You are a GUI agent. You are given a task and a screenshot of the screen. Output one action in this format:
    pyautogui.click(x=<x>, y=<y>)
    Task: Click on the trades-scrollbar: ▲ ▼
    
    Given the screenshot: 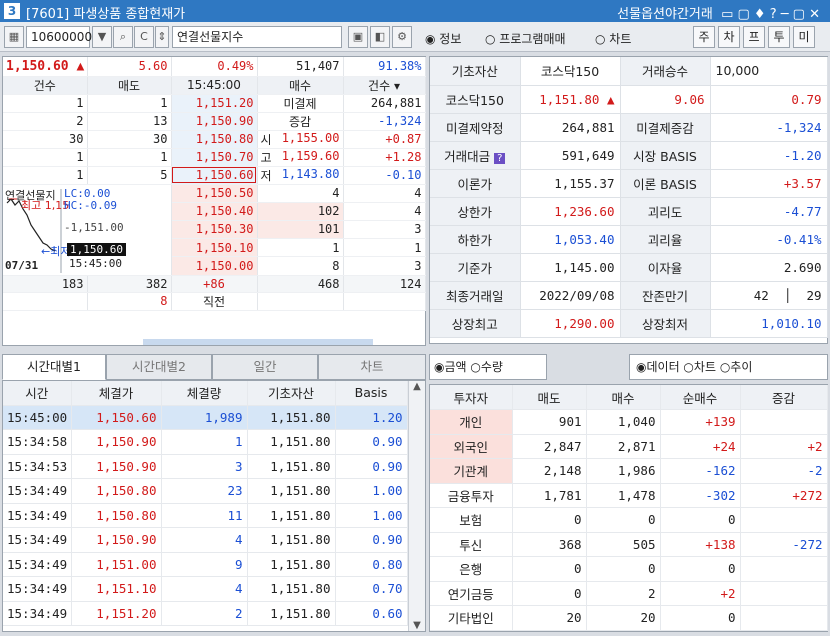 What is the action you would take?
    pyautogui.click(x=416, y=506)
    